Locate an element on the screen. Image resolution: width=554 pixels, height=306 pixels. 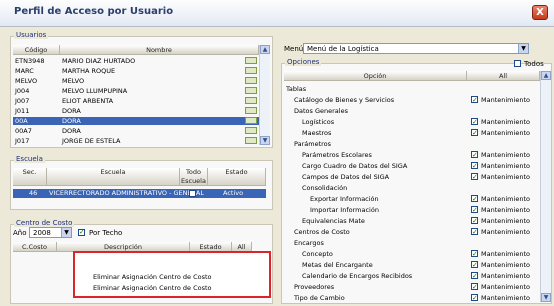
opcion-row: Parámetros Escolares Mantenimiento is located at coordinates (412, 155).